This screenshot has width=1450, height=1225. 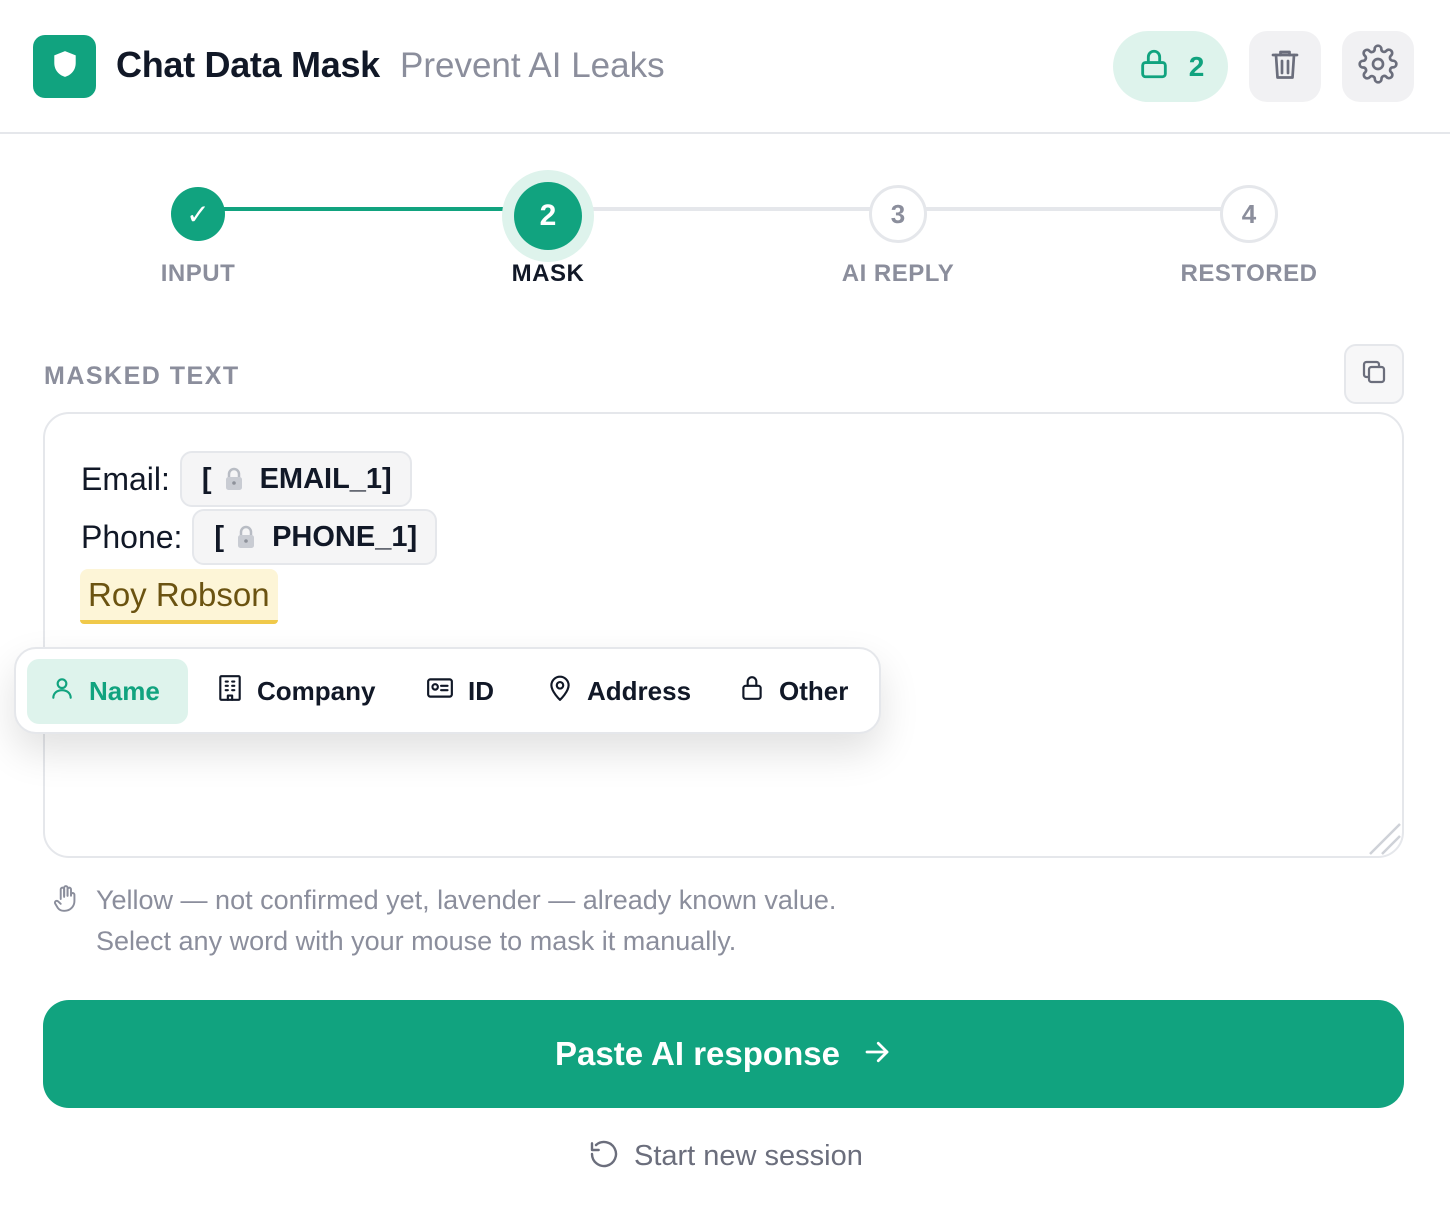 I want to click on clear-button, so click(x=1285, y=66).